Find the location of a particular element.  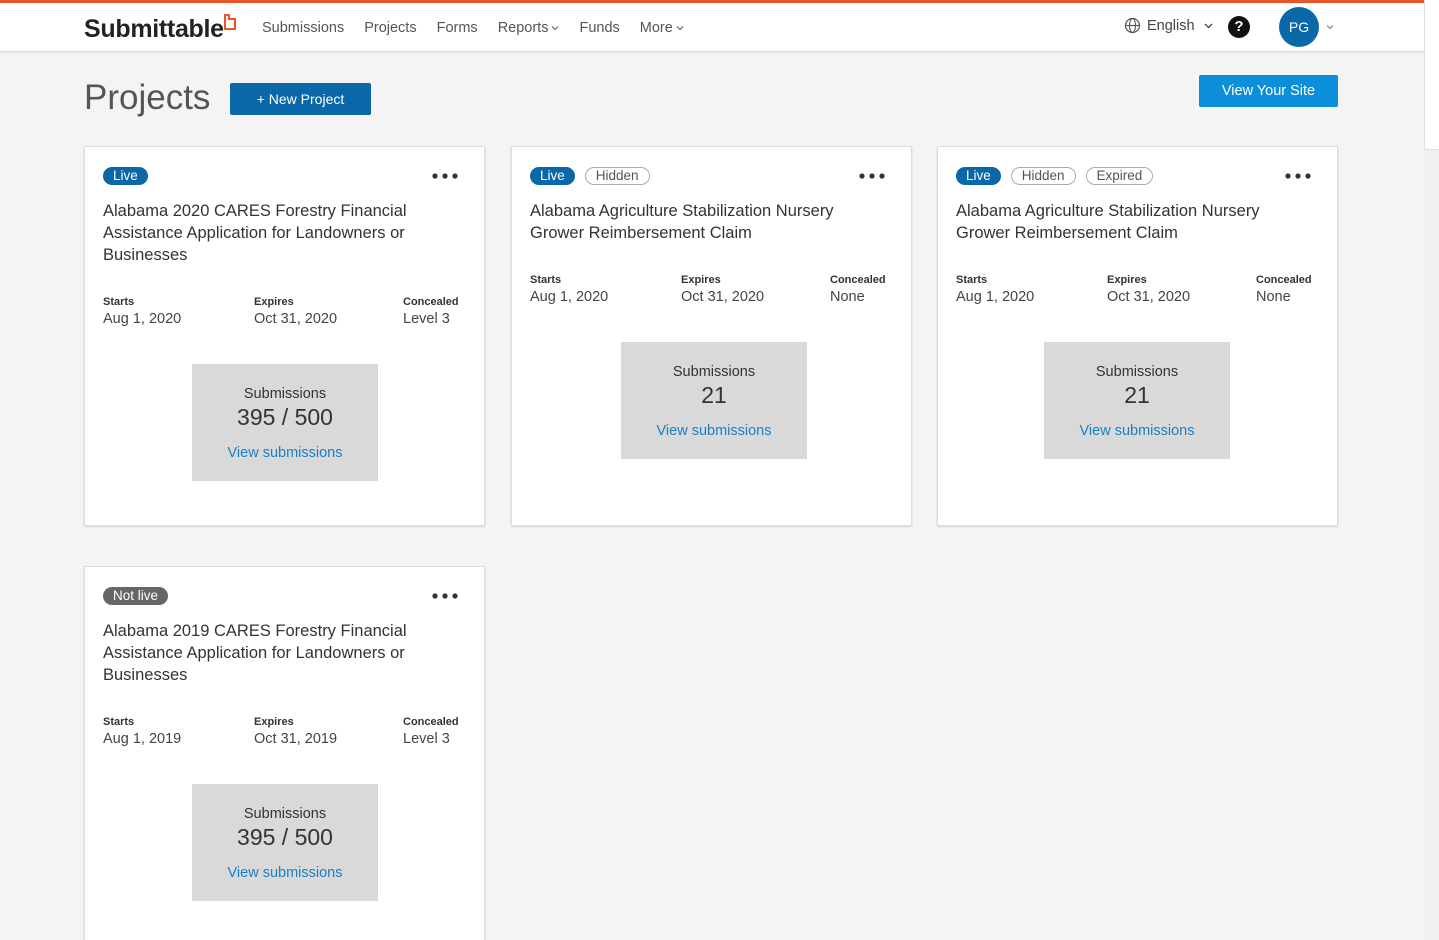

language-selector: English is located at coordinates (1171, 25).